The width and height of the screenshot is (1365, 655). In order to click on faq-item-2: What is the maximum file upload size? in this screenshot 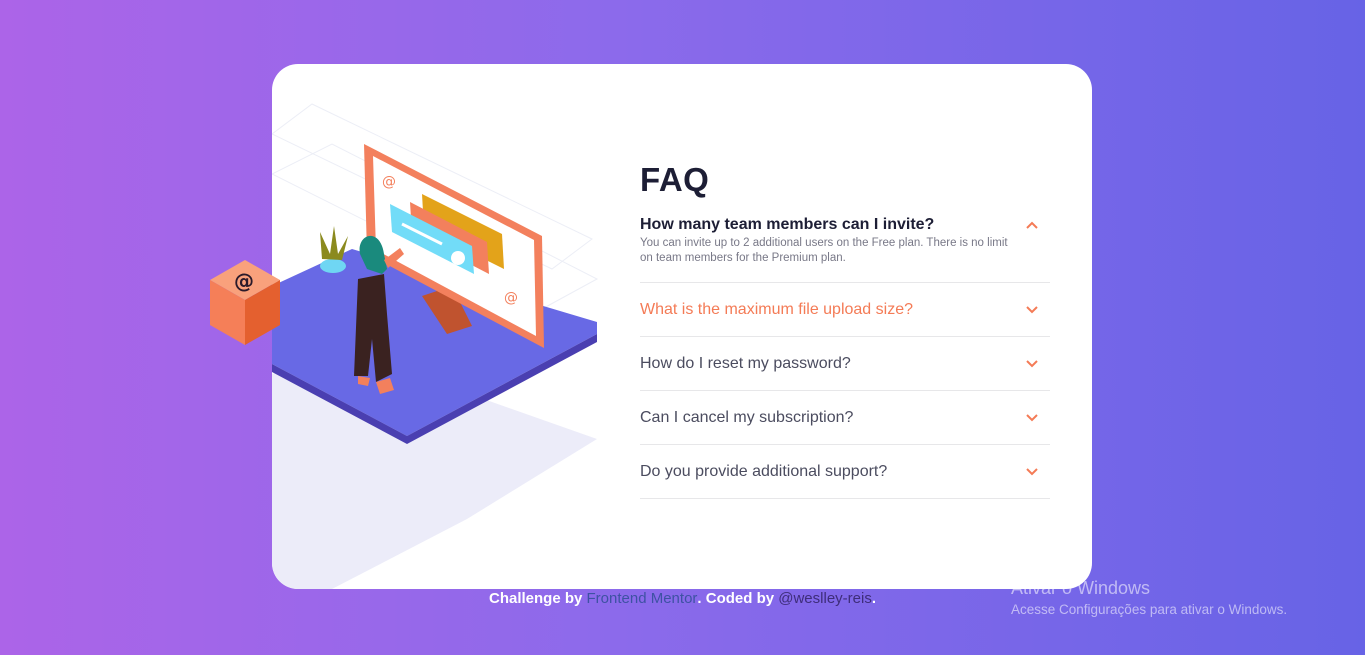, I will do `click(845, 310)`.